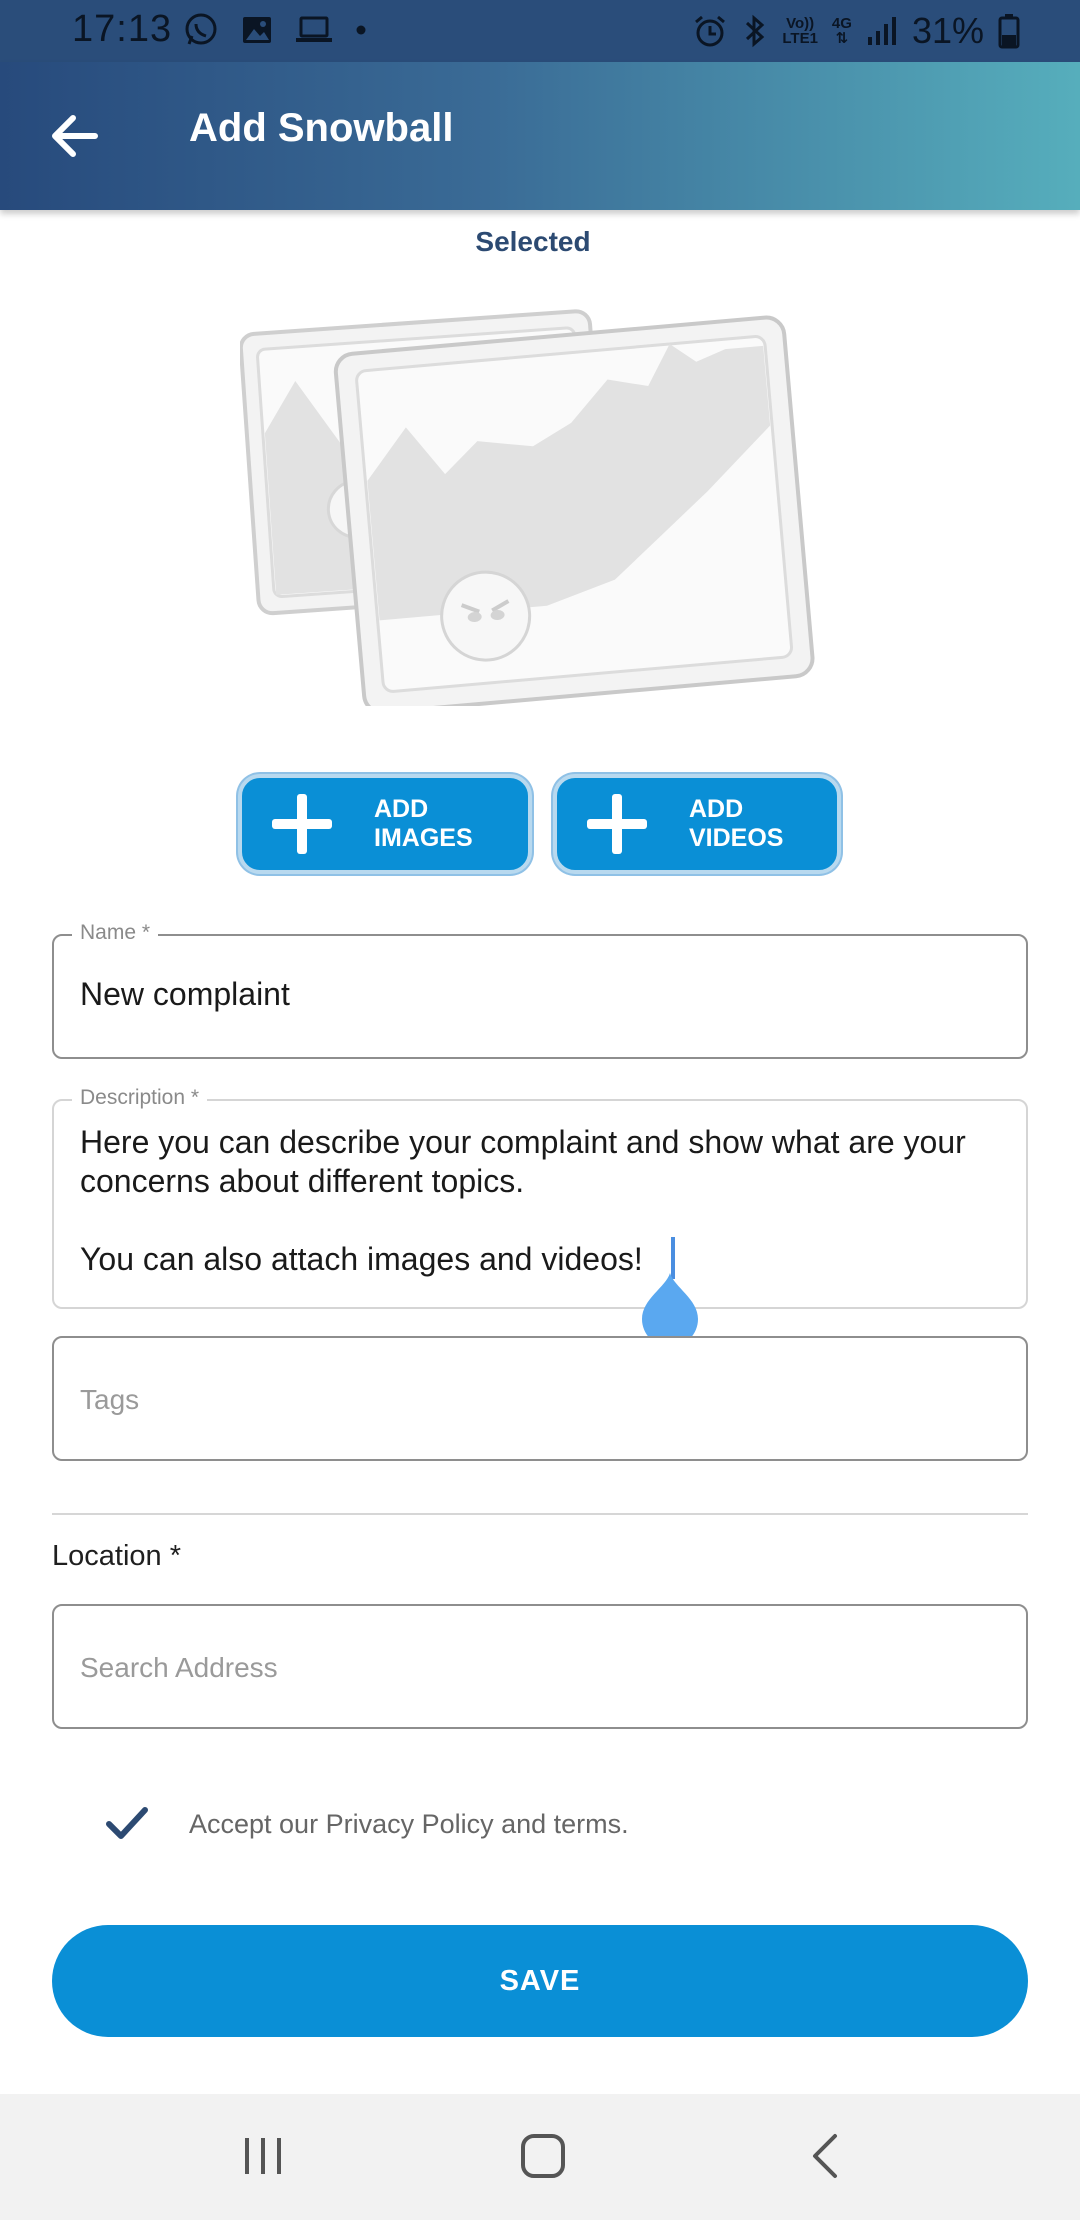 The width and height of the screenshot is (1080, 2220). I want to click on section-divider, so click(540, 1514).